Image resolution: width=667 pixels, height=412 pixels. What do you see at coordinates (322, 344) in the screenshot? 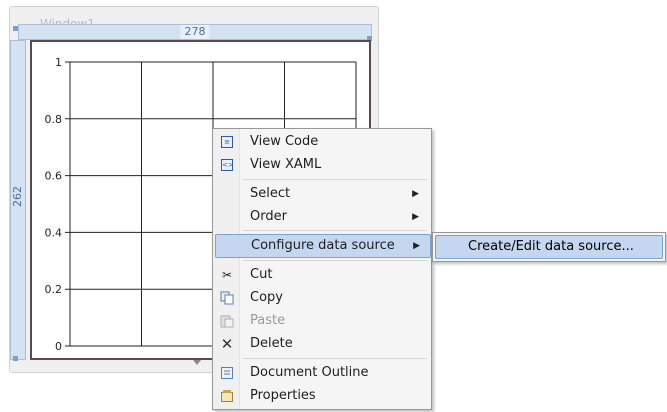
I see `menu-item-delete: ✕ Delete` at bounding box center [322, 344].